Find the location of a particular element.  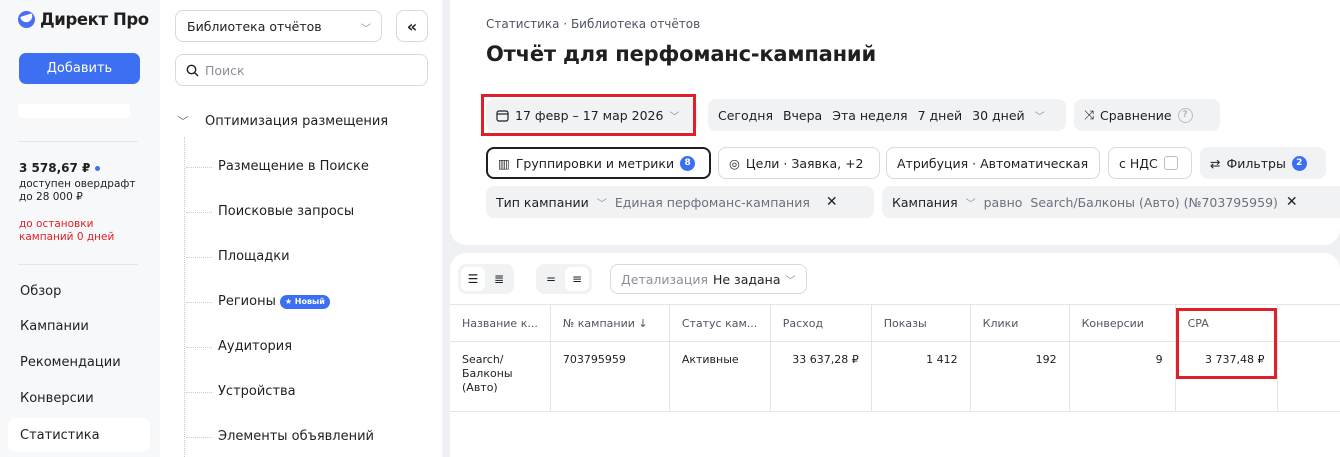

library-select-label: Библиотека отчётов is located at coordinates (254, 26).